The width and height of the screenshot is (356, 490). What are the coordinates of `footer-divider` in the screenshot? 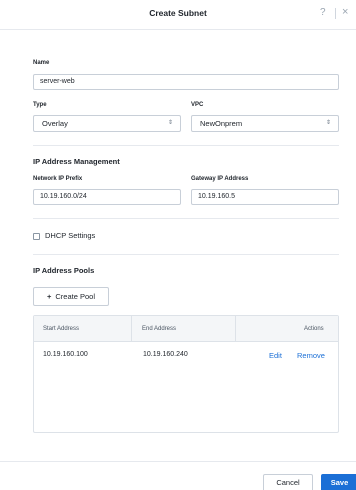 It's located at (178, 461).